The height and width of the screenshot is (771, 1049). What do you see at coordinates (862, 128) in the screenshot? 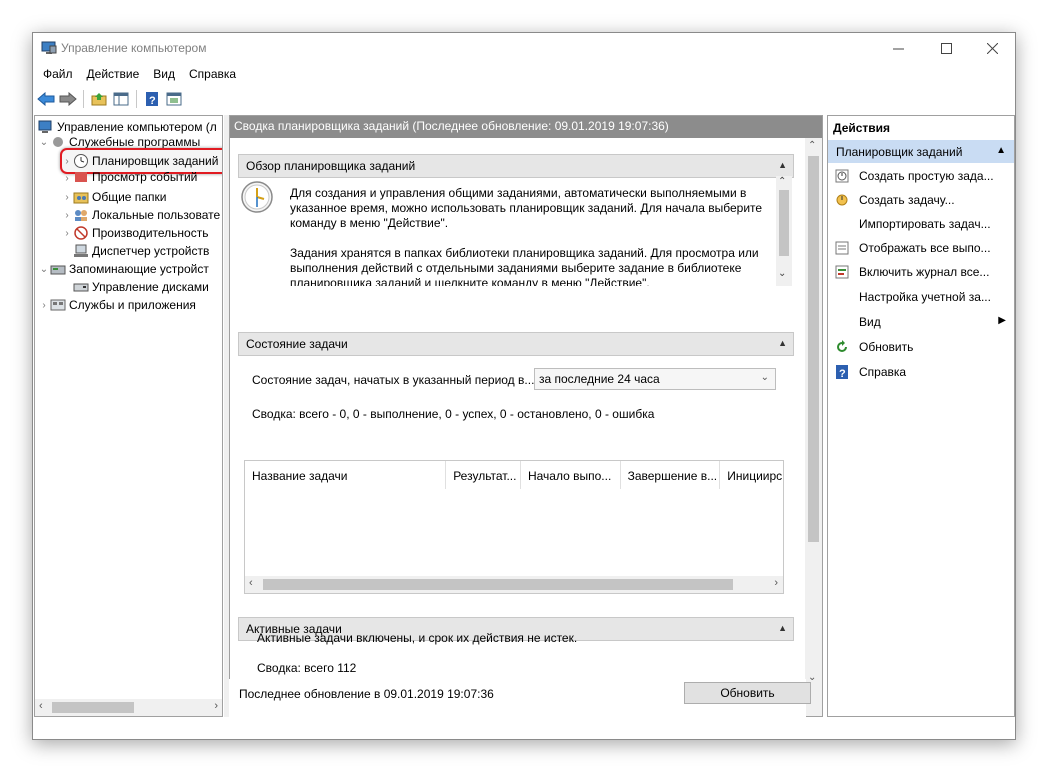
I see `actions-title: Действия` at bounding box center [862, 128].